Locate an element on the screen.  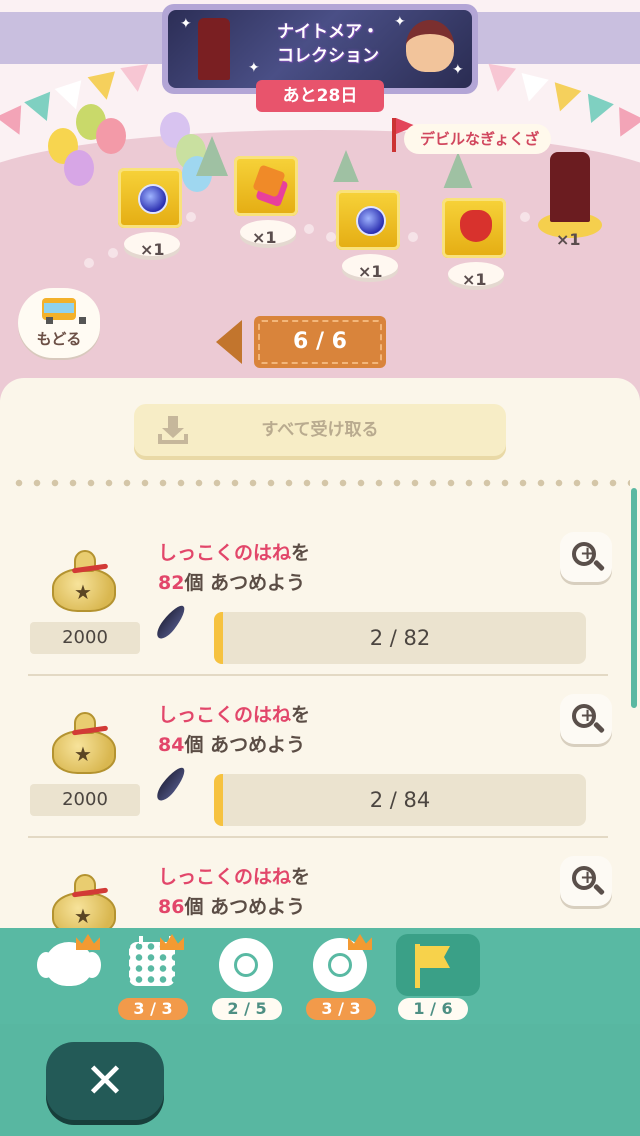
tab-bar: 3 / 3 2 / 5 3 / 3 1 / 6 is located at coordinates (320, 976).